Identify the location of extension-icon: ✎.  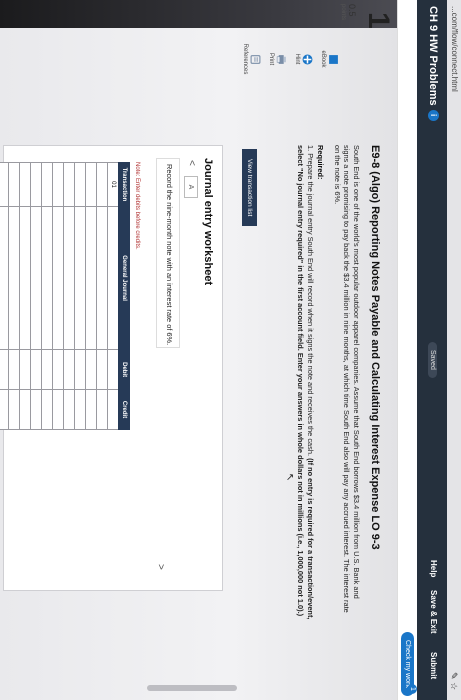
(454, 676).